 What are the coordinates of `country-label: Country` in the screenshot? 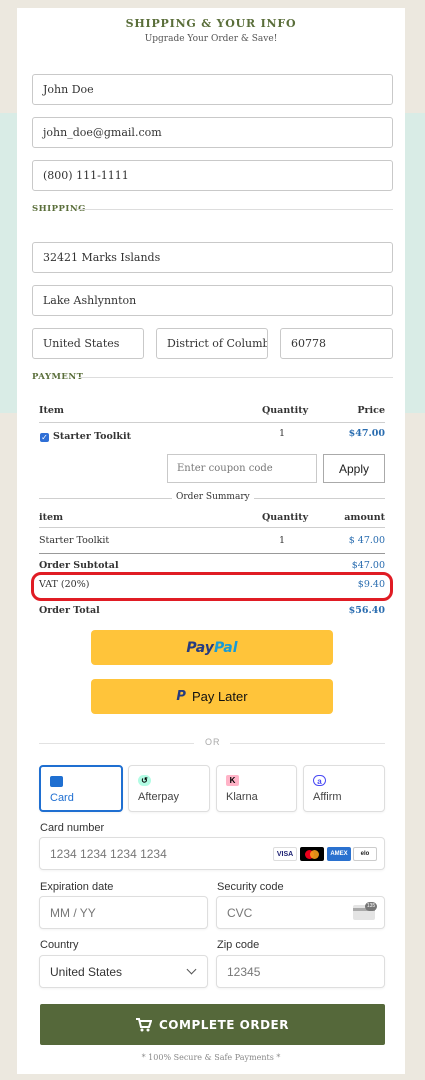 It's located at (59, 945).